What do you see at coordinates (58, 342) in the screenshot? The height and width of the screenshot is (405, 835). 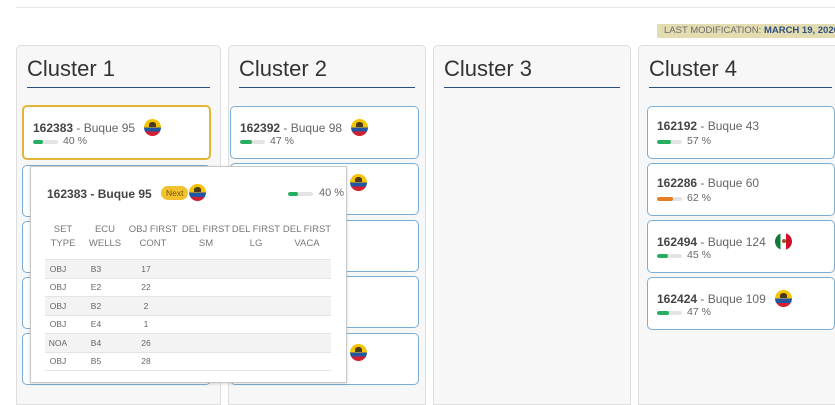 I see `table-cell: NOA` at bounding box center [58, 342].